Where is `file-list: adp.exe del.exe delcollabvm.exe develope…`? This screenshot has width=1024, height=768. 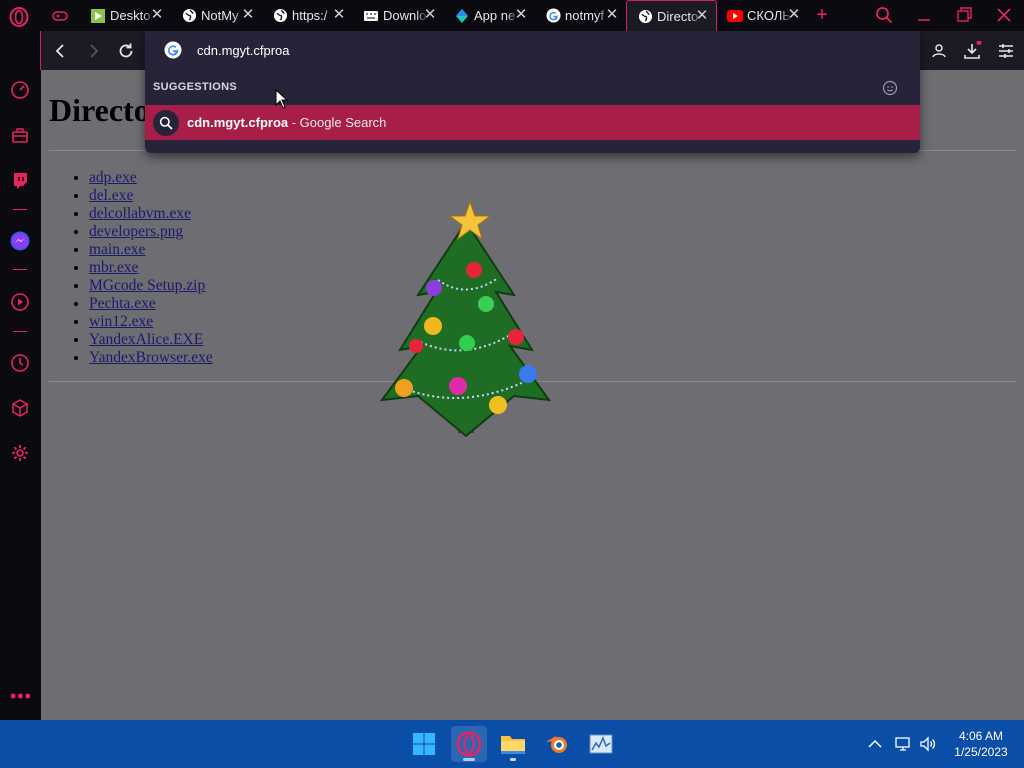 file-list: adp.exe del.exe delcollabvm.exe develope… is located at coordinates (151, 268).